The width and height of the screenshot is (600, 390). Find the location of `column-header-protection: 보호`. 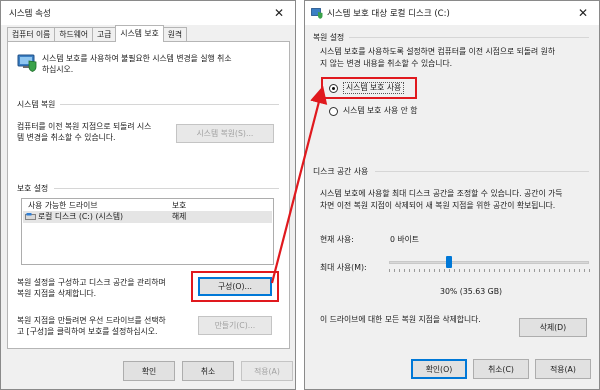

column-header-protection: 보호 is located at coordinates (179, 205).